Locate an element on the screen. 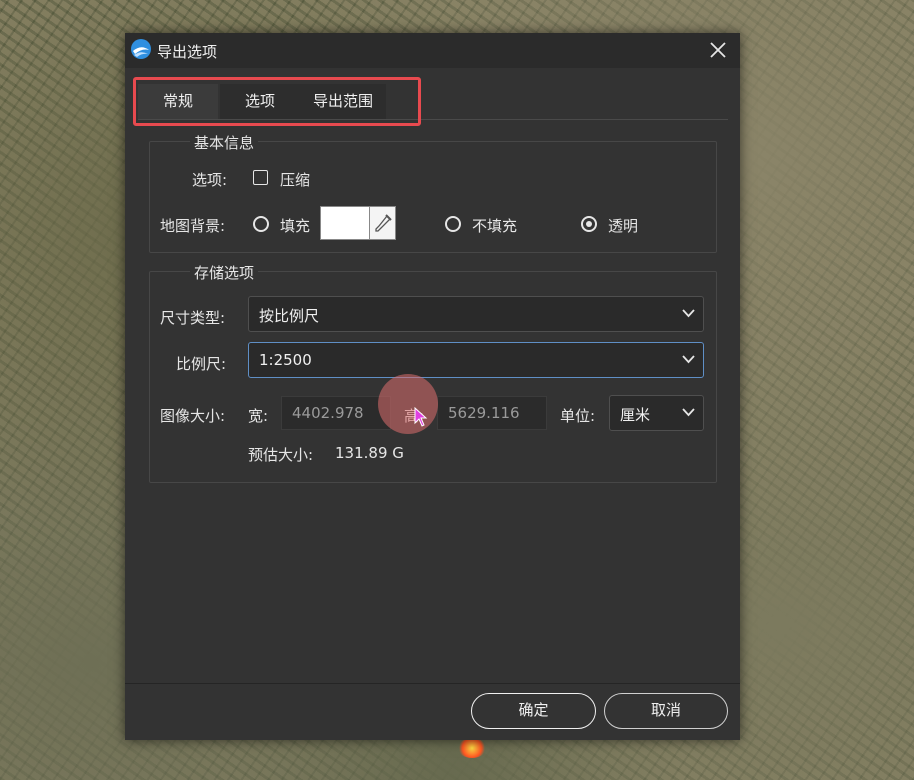 The width and height of the screenshot is (914, 780). close-icon is located at coordinates (718, 50).